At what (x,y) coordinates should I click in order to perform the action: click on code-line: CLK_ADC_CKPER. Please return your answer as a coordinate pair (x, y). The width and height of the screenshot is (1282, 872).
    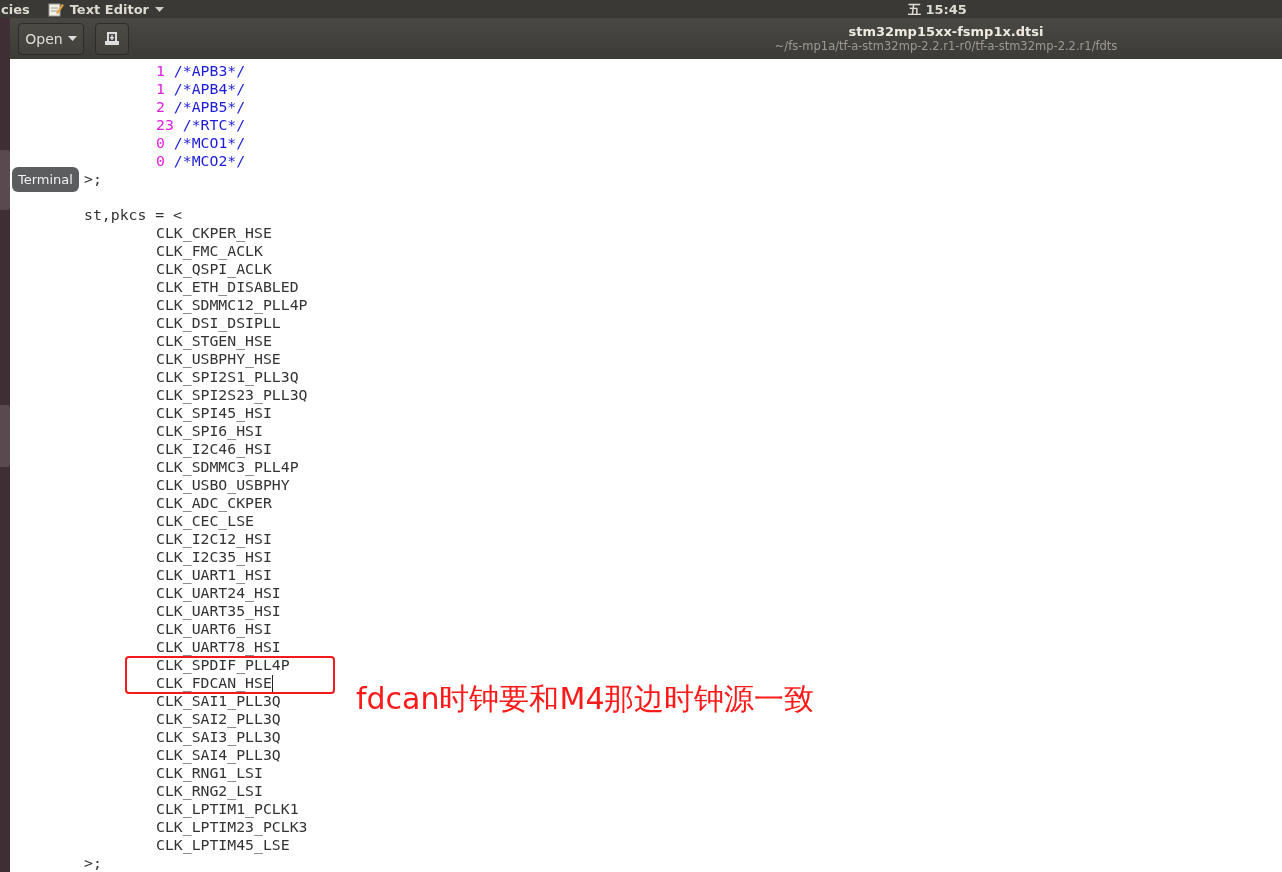
    Looking at the image, I should click on (214, 503).